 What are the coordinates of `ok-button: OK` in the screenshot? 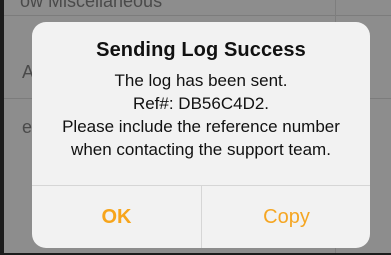 It's located at (116, 217).